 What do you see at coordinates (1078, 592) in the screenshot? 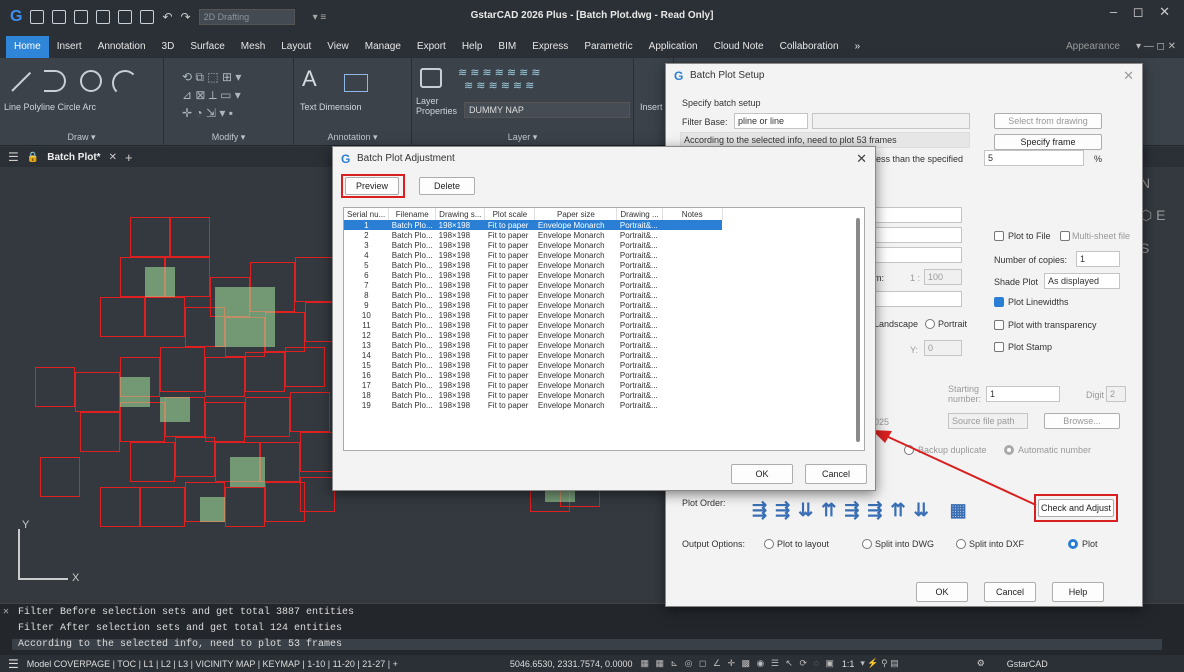
I see `help-button: Help` at bounding box center [1078, 592].